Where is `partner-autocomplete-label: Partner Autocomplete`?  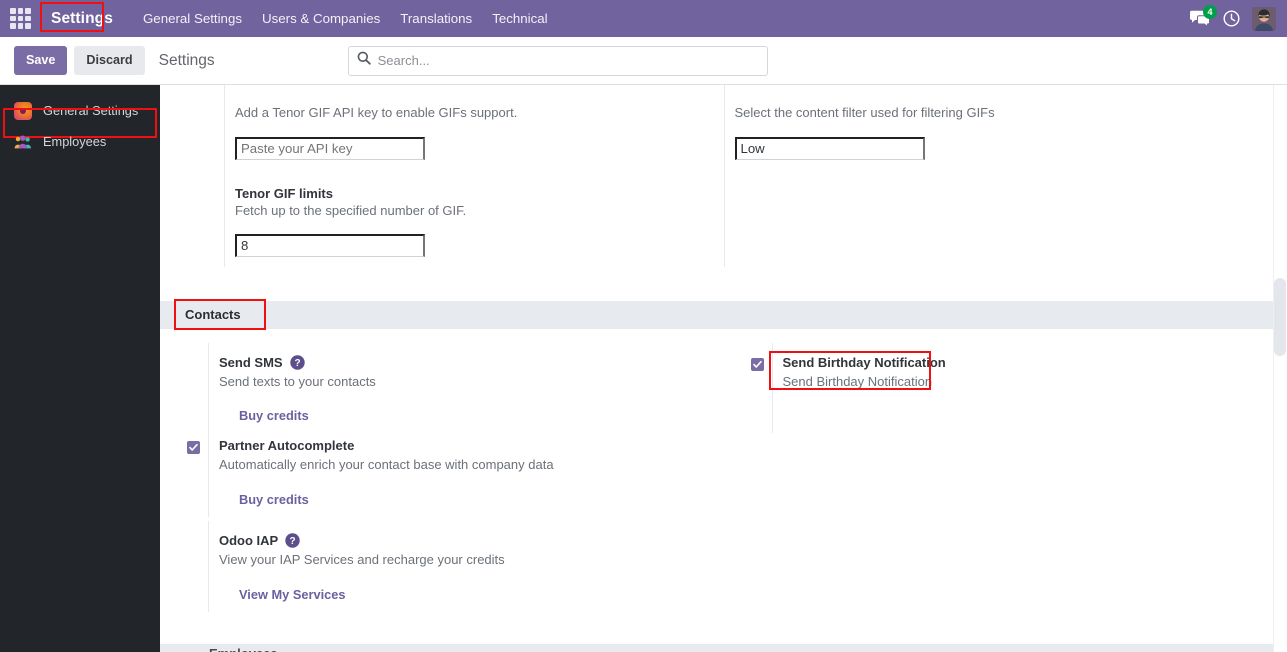 partner-autocomplete-label: Partner Autocomplete is located at coordinates (287, 446).